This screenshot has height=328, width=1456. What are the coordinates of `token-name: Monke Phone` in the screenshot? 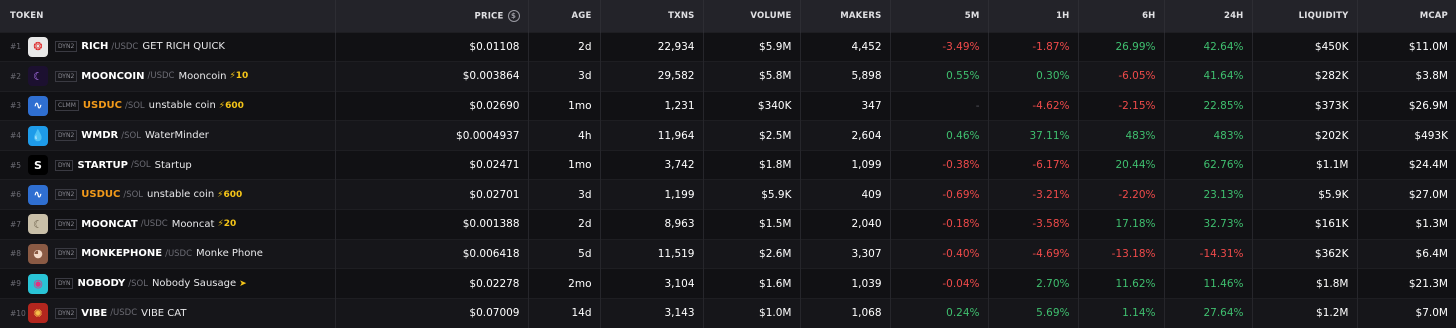 It's located at (229, 254).